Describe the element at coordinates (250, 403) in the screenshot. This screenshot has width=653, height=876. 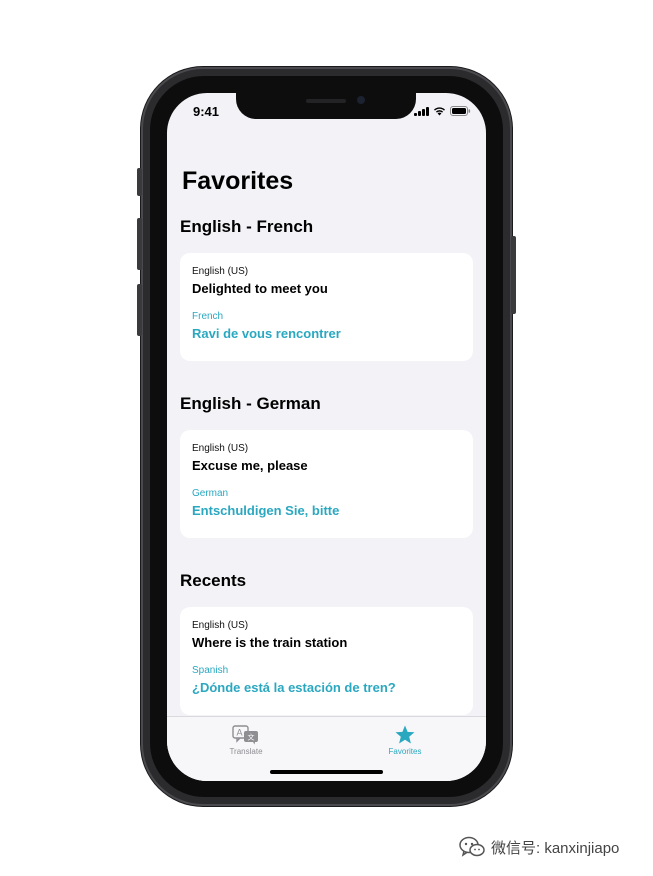
I see `section-header-english-german: English - German` at that location.